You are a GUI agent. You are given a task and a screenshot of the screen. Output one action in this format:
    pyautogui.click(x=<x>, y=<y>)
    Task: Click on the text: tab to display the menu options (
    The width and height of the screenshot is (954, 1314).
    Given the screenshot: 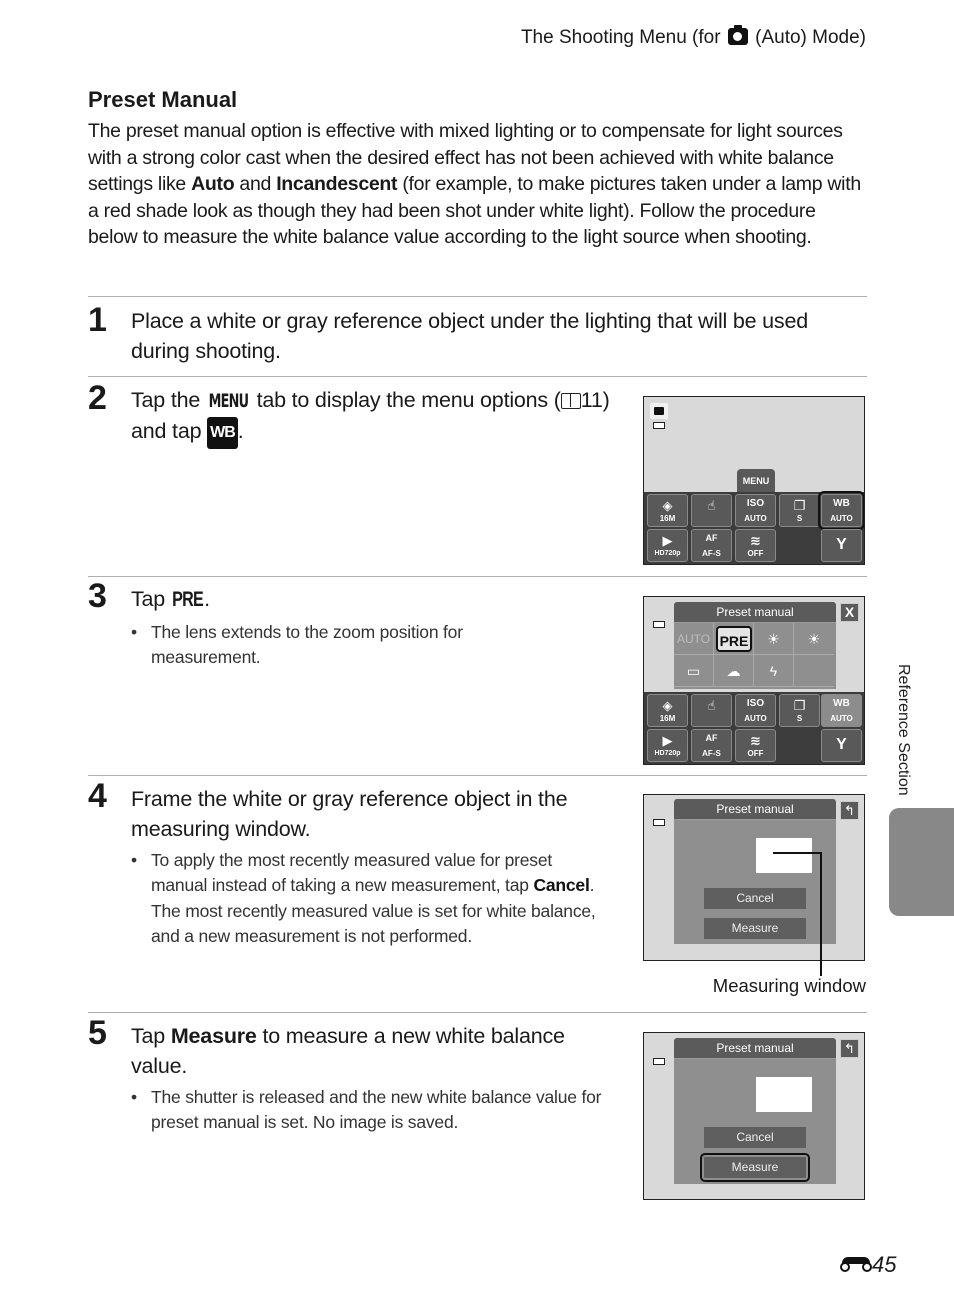 What is the action you would take?
    pyautogui.click(x=405, y=400)
    